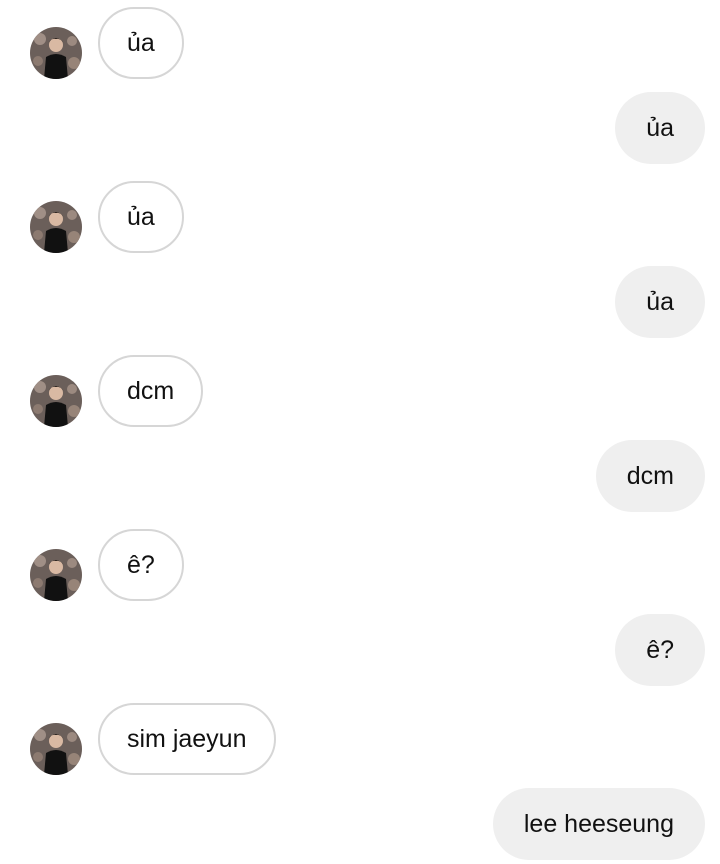  Describe the element at coordinates (360, 650) in the screenshot. I see `message-row-outgoing: ê?` at that location.